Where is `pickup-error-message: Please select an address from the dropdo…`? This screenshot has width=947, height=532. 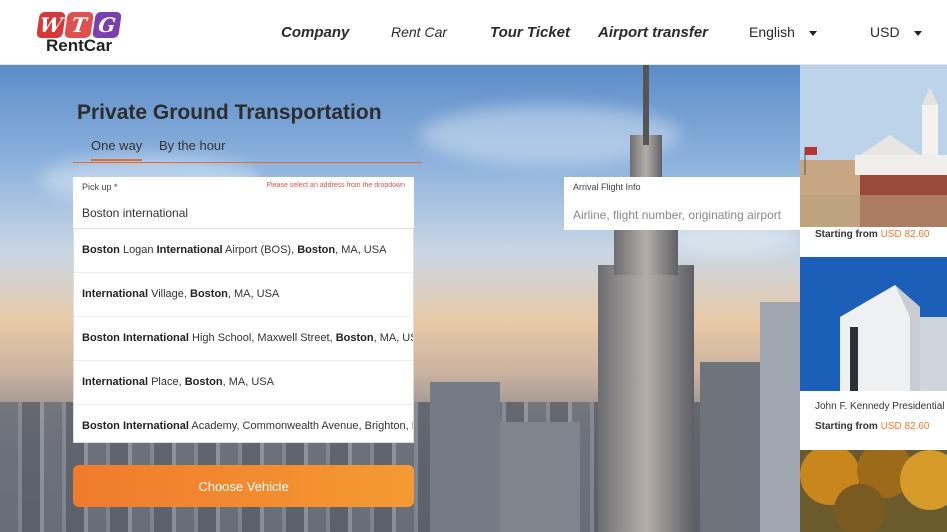
pickup-error-message: Please select an address from the dropdo… is located at coordinates (335, 185).